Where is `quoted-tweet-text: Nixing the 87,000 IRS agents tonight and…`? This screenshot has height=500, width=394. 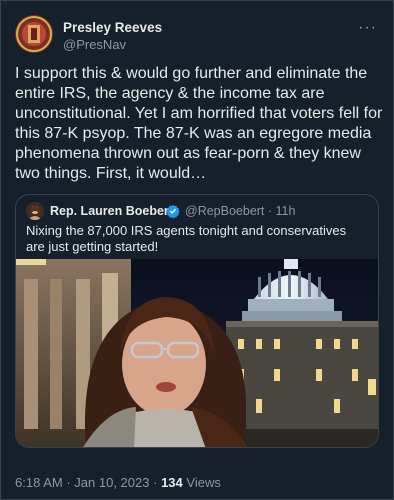 quoted-tweet-text: Nixing the 87,000 IRS agents tonight and… is located at coordinates (186, 238).